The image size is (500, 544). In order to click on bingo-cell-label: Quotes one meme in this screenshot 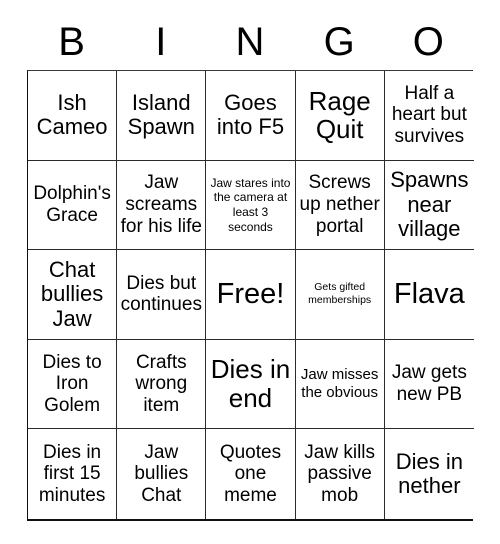, I will do `click(250, 473)`.